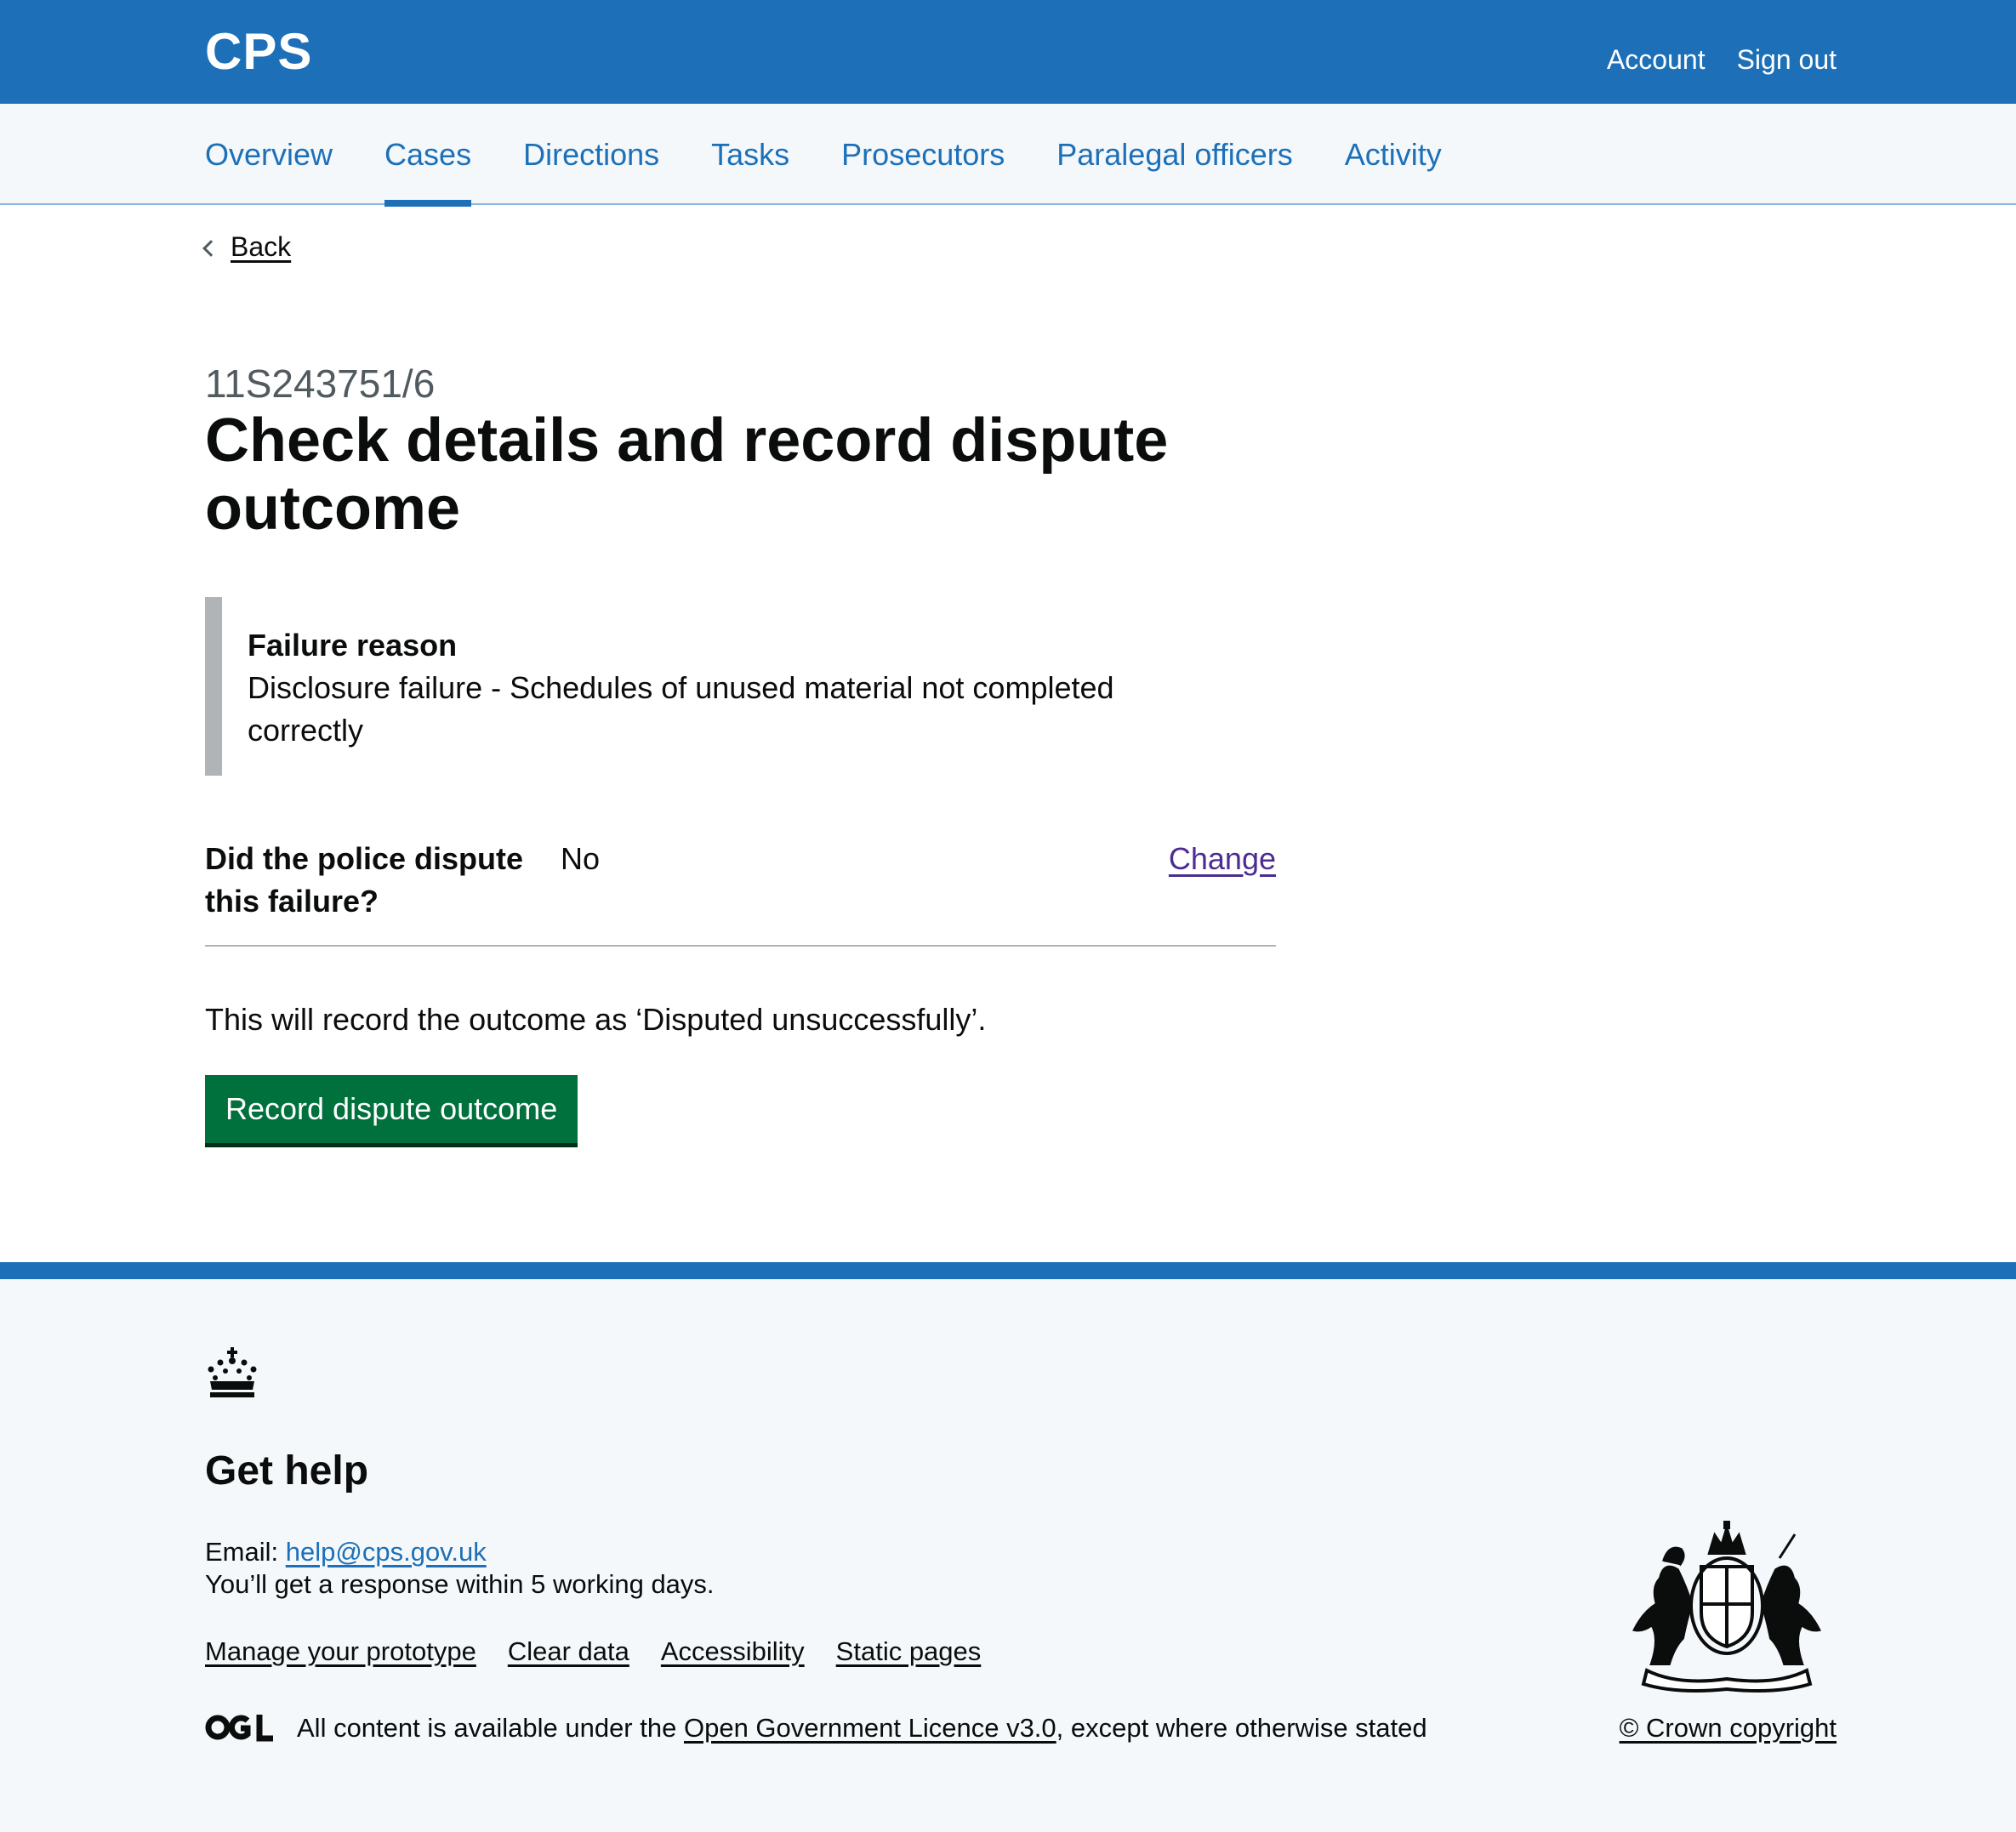  What do you see at coordinates (1722, 60) in the screenshot?
I see `header-account-nav: Account Sign out` at bounding box center [1722, 60].